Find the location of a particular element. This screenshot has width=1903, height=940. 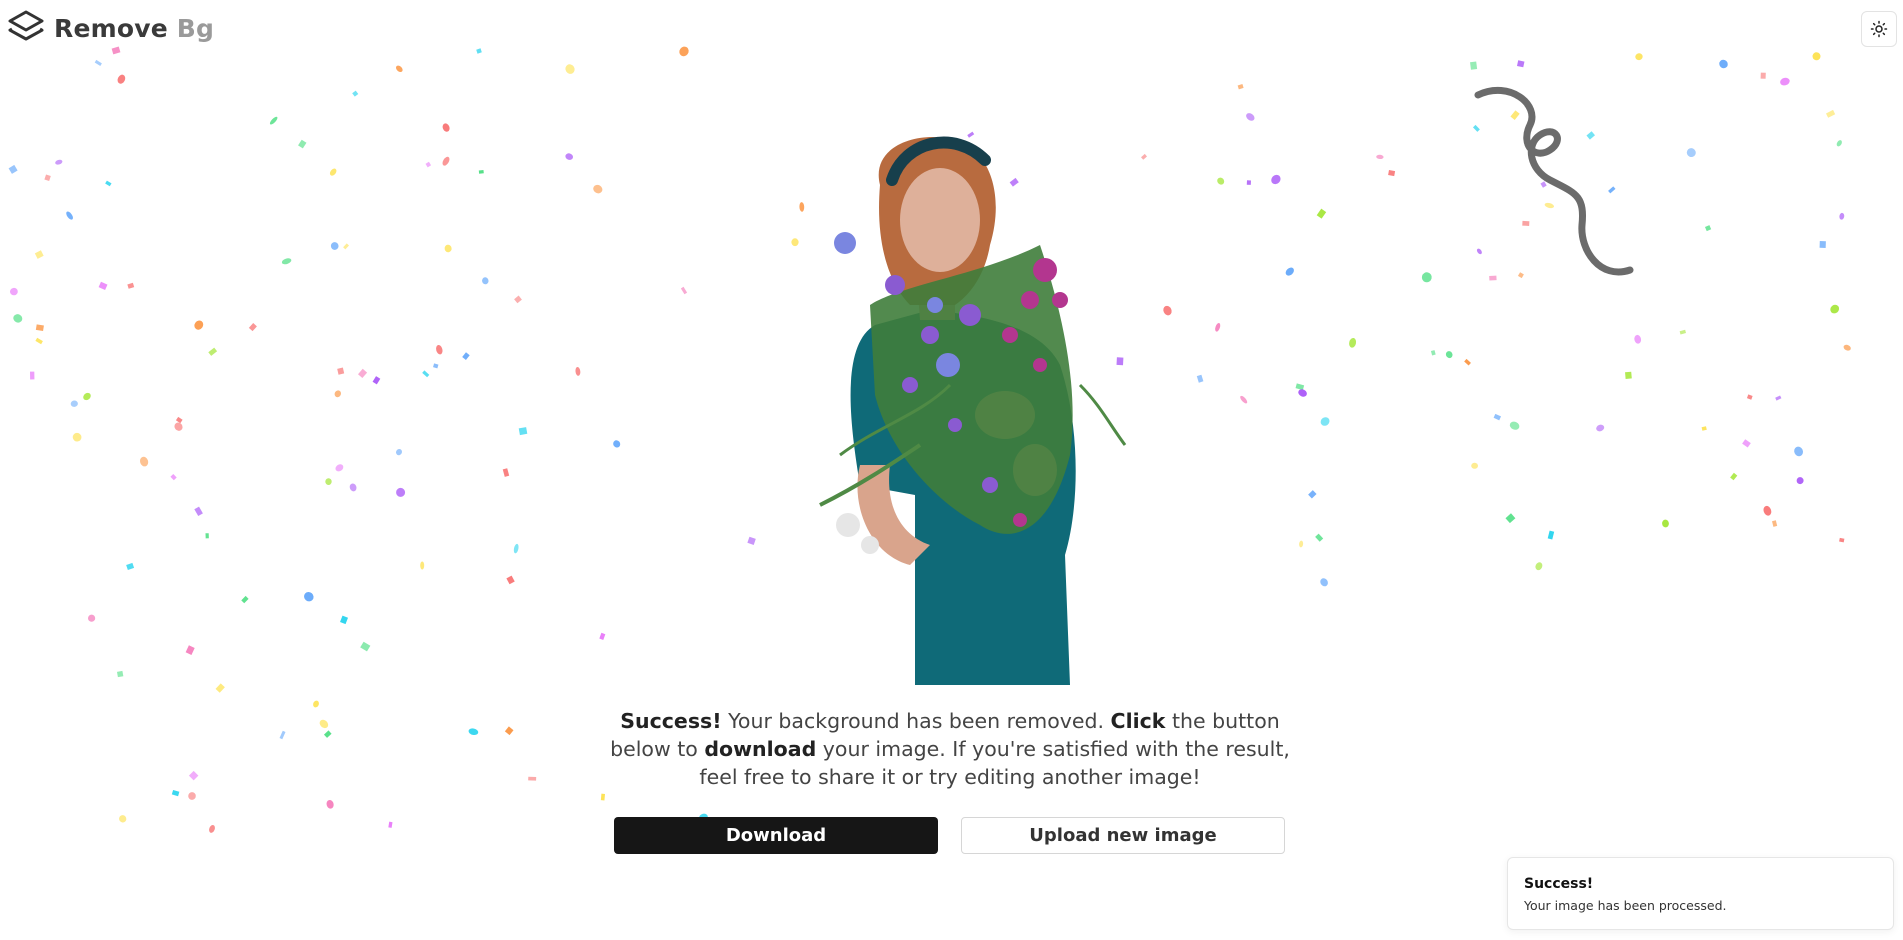

layers-icon is located at coordinates (26, 25).